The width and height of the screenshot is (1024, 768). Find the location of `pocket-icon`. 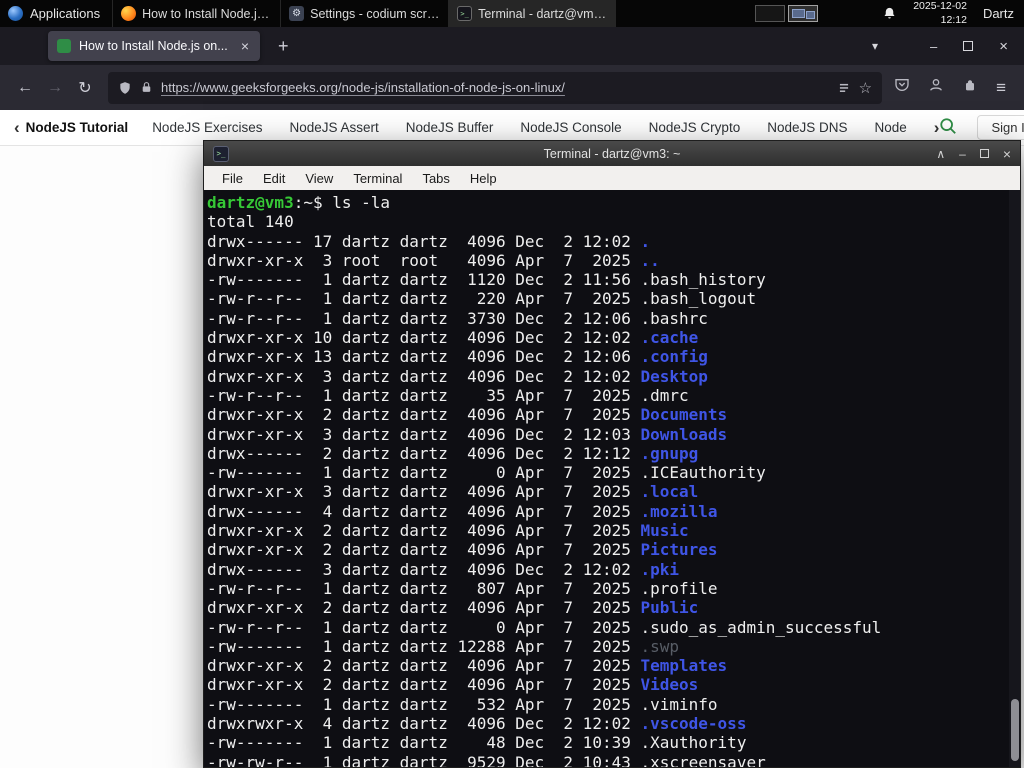

pocket-icon is located at coordinates (902, 87).